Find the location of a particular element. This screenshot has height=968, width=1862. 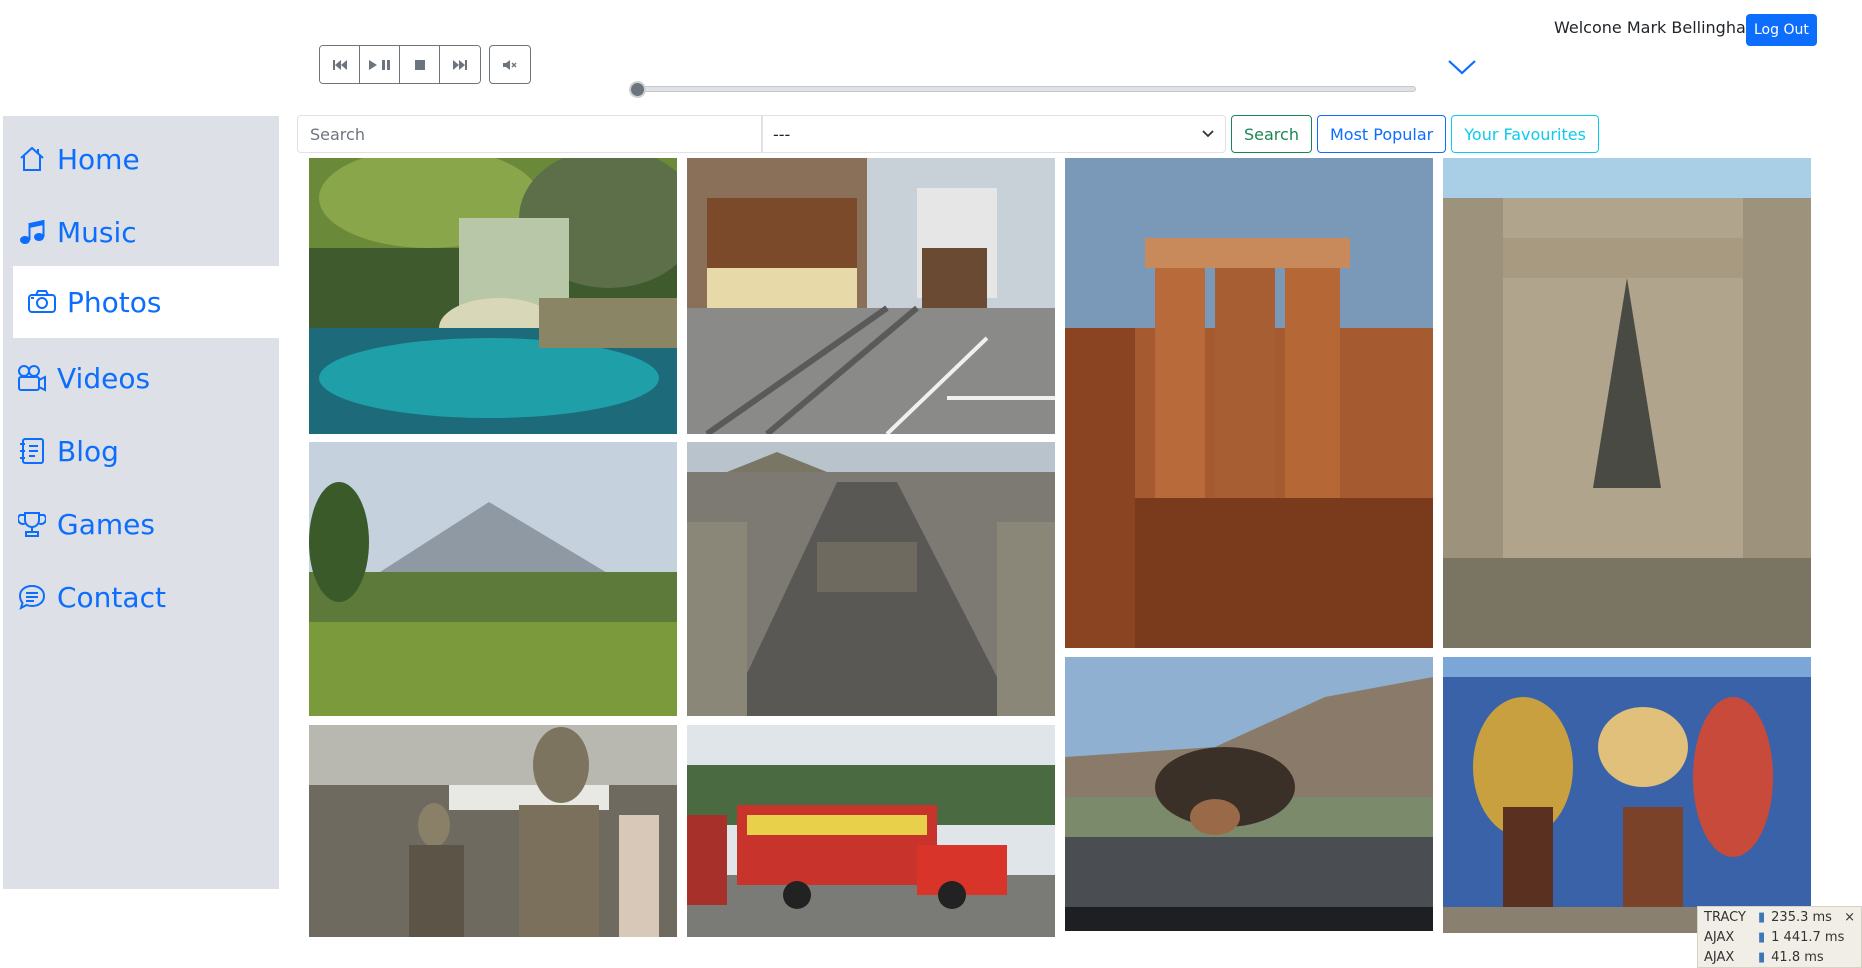

sidebar-item-label: Contact is located at coordinates (111, 597).